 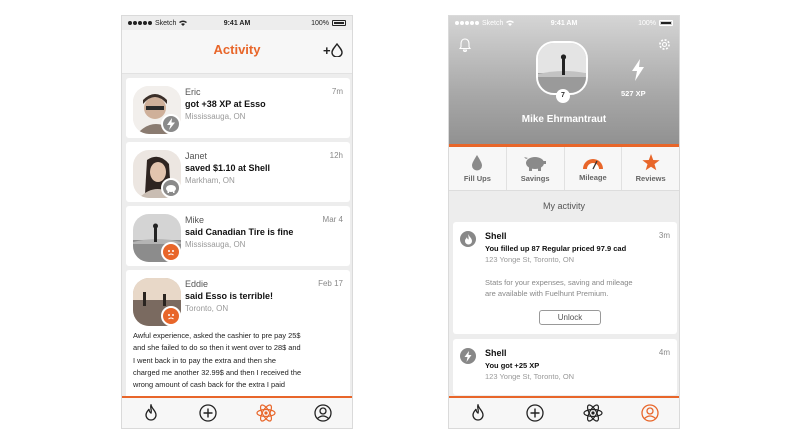 I want to click on card-action: saved $1.10 at Shell, so click(x=228, y=168).